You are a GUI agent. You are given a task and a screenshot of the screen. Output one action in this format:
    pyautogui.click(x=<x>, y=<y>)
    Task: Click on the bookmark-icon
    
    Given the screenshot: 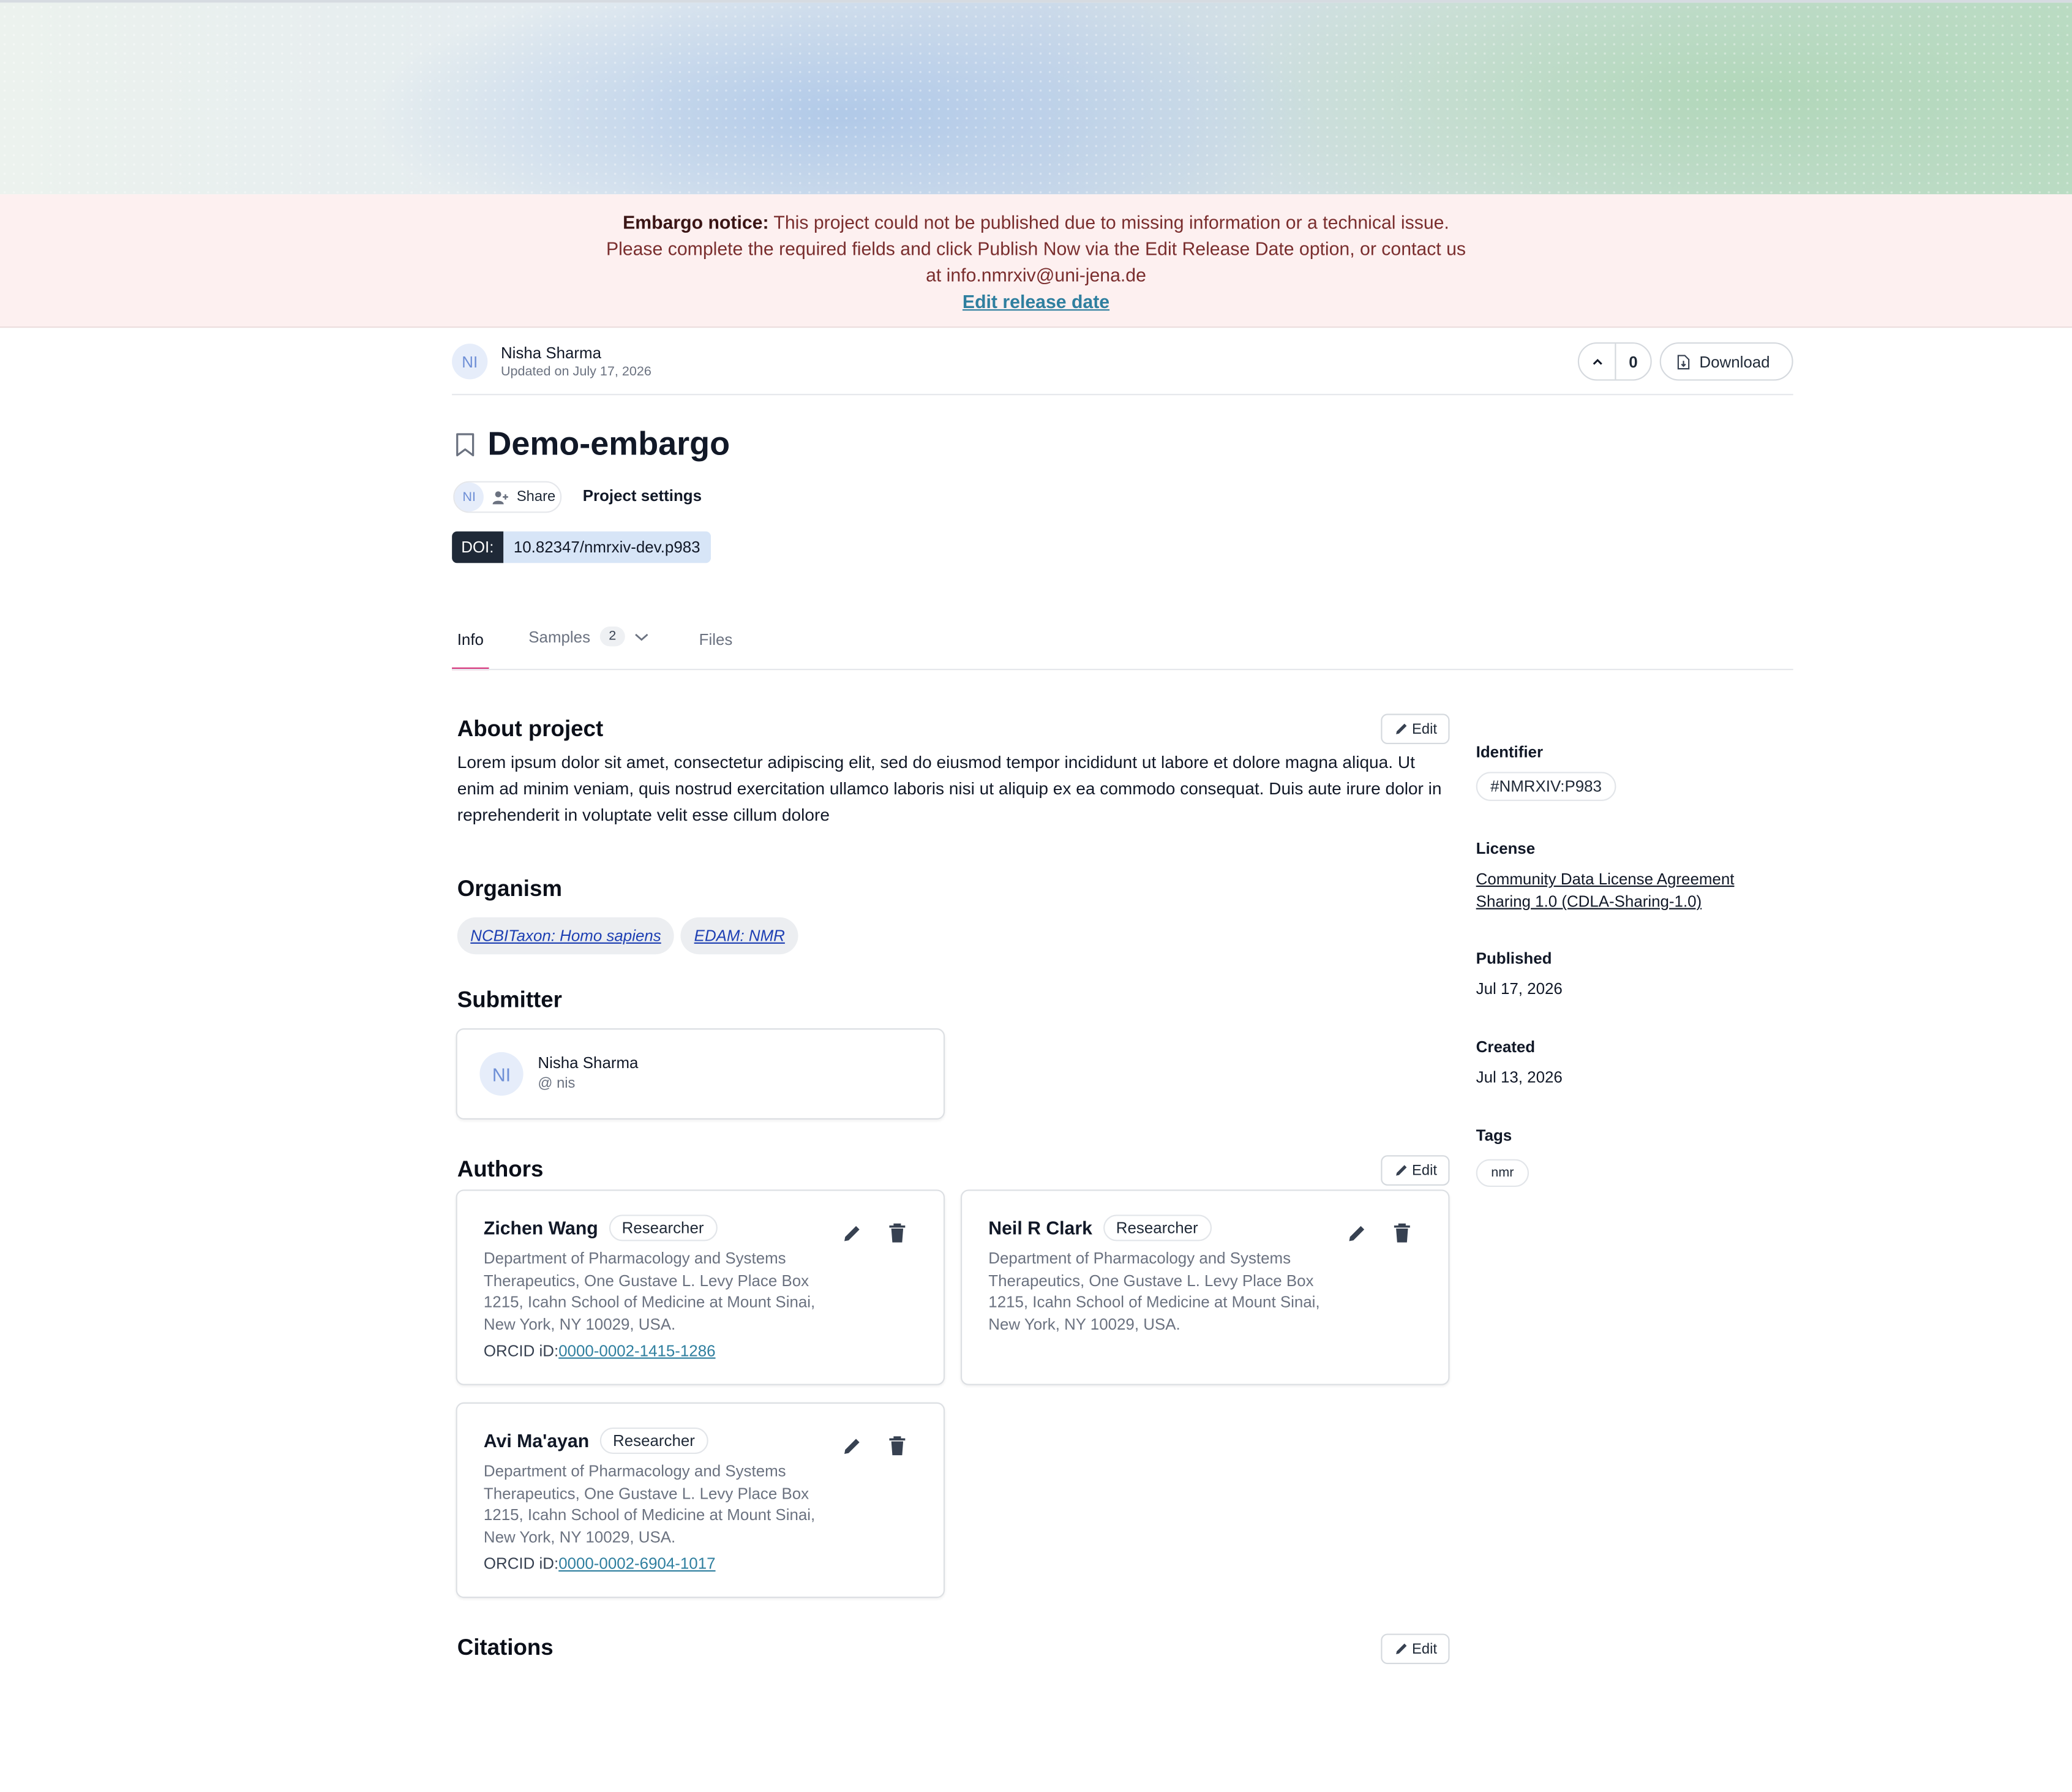 What is the action you would take?
    pyautogui.click(x=465, y=444)
    